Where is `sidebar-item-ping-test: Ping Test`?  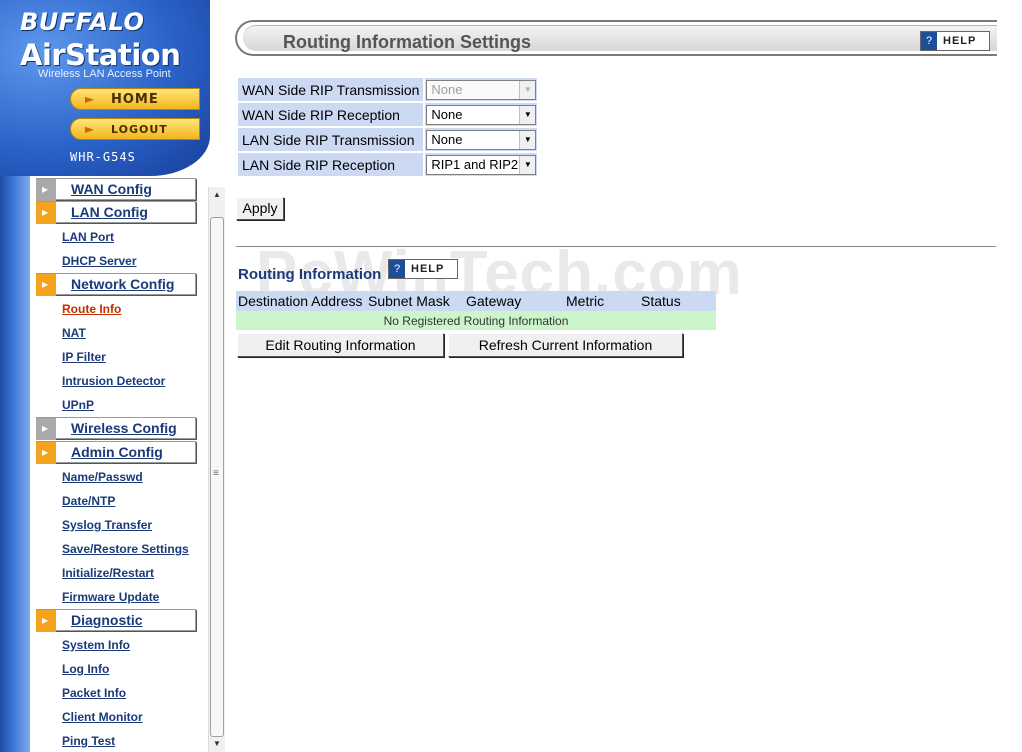
sidebar-item-ping-test: Ping Test is located at coordinates (88, 741).